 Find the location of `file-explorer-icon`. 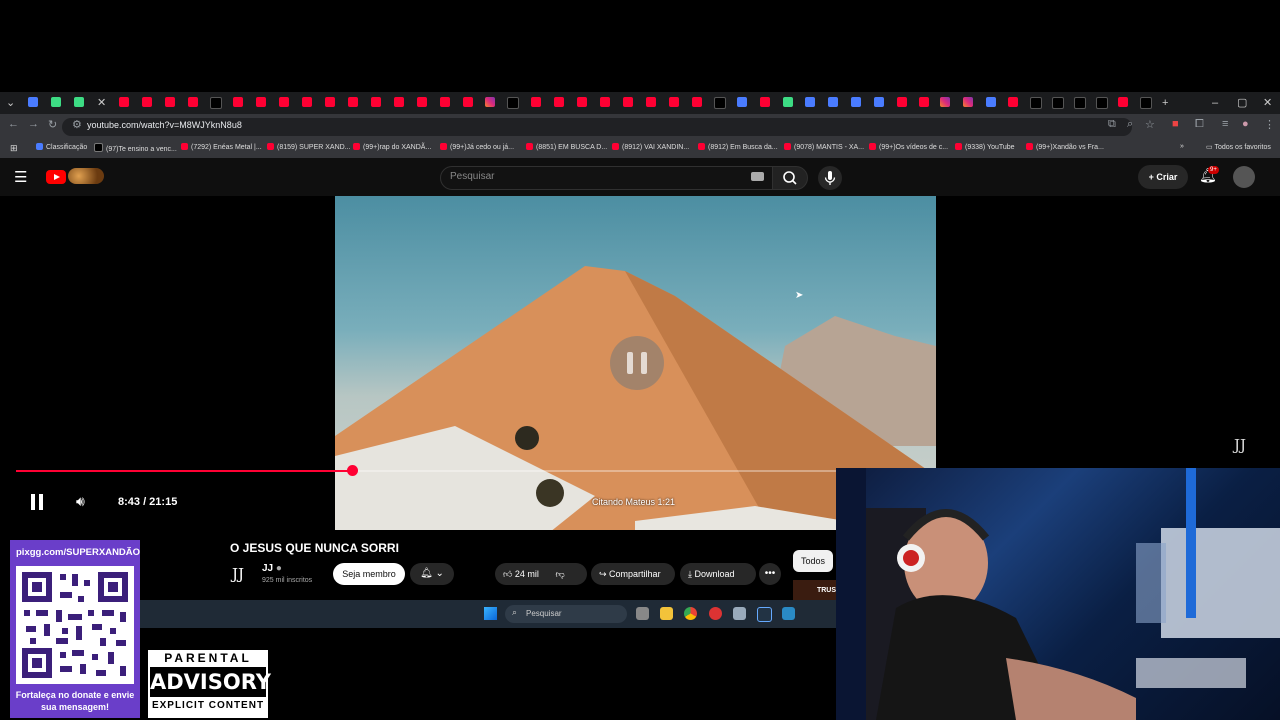

file-explorer-icon is located at coordinates (666, 613).